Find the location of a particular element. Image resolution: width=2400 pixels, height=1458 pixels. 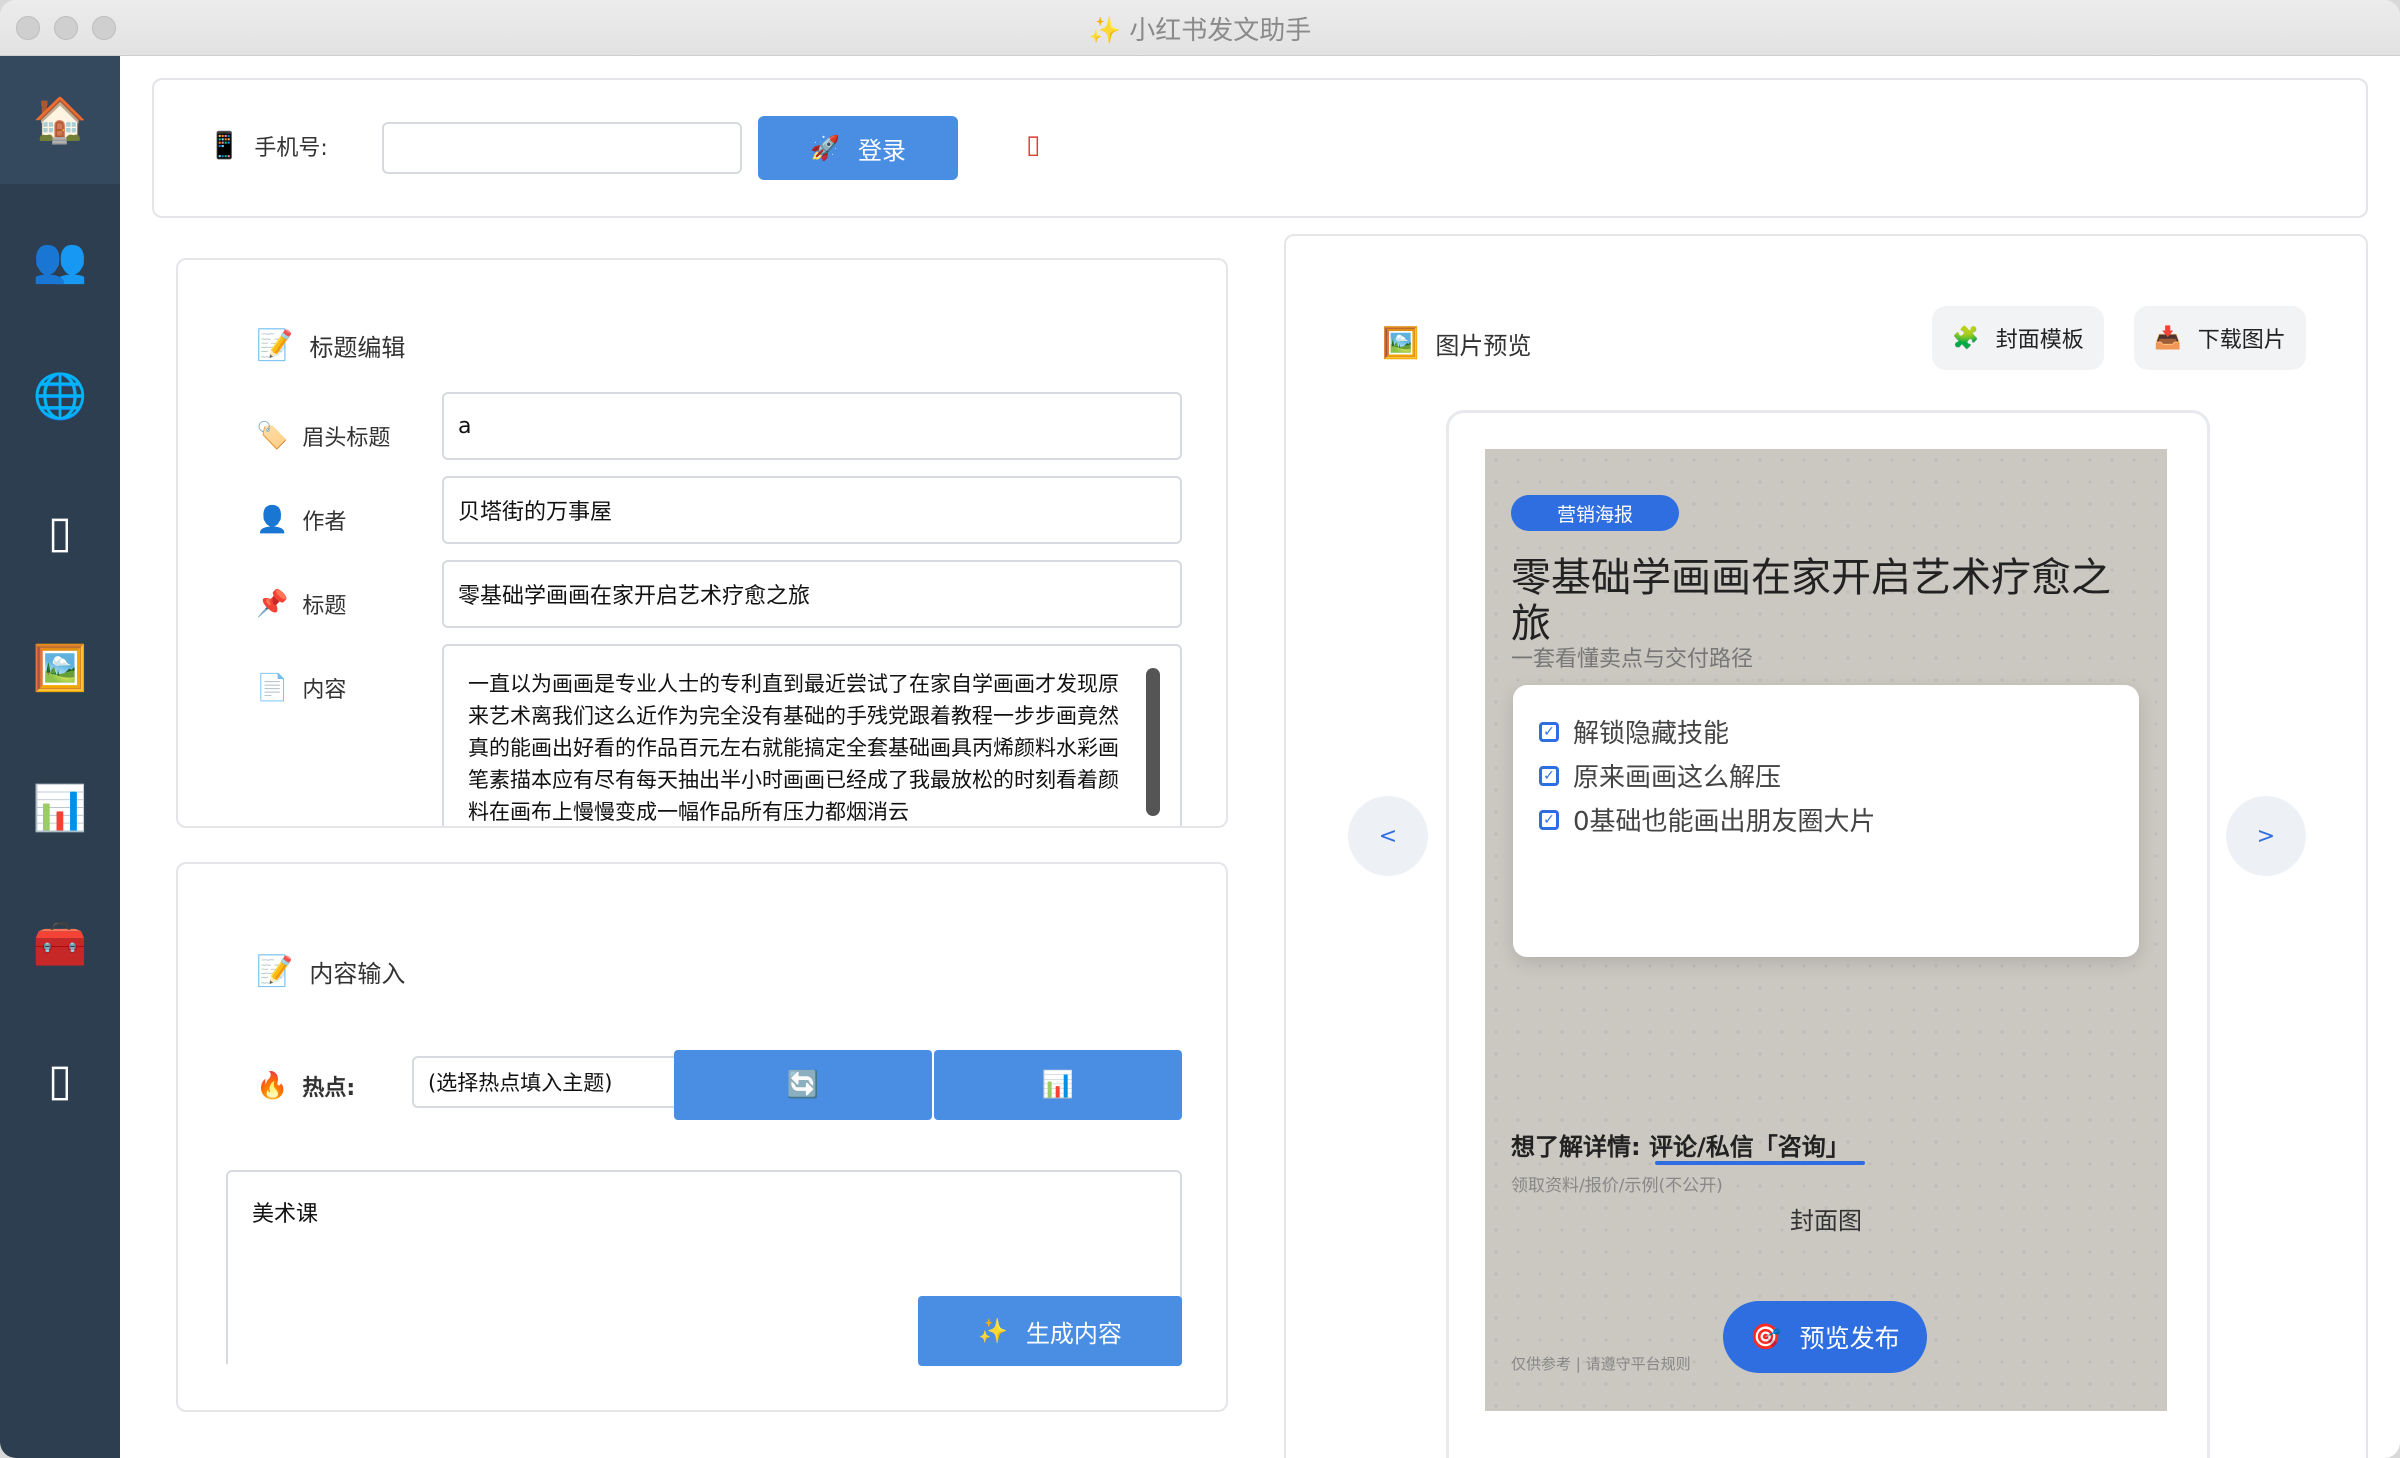

preview-heading: 🖼️ 图片预览 is located at coordinates (1456, 343).